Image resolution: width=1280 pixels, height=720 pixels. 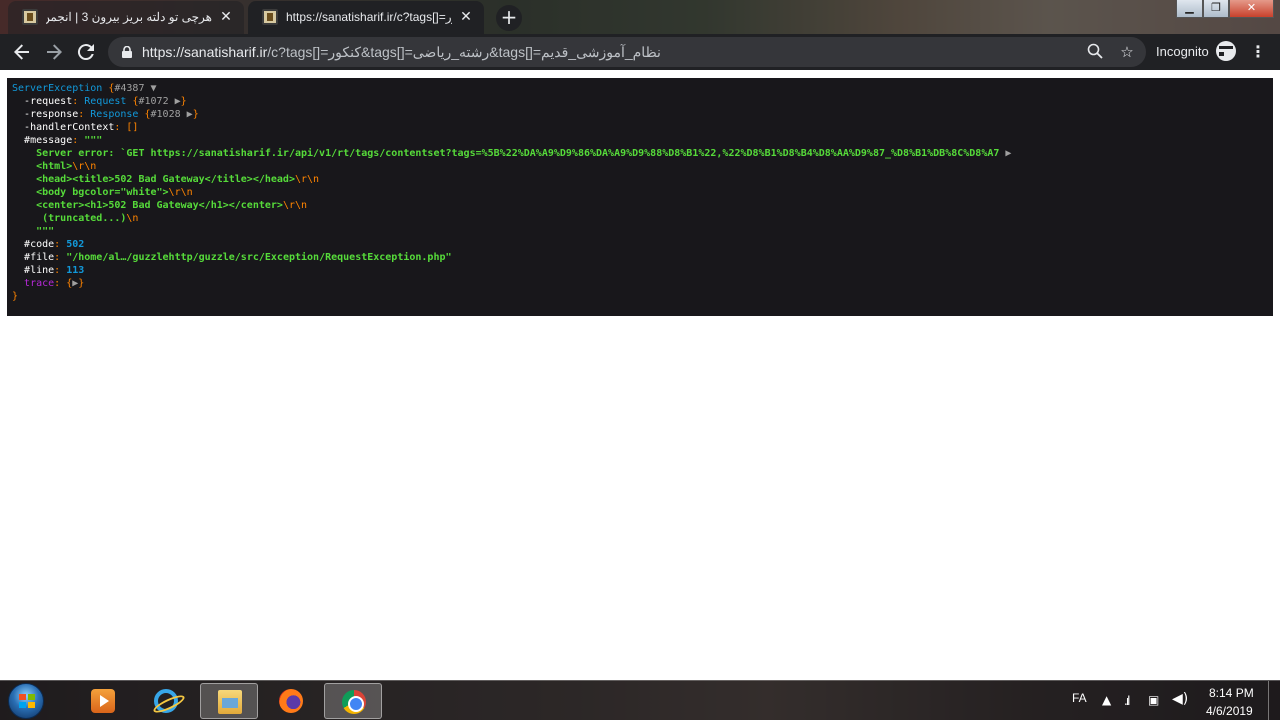 What do you see at coordinates (1229, 51) in the screenshot?
I see `incognito-icon` at bounding box center [1229, 51].